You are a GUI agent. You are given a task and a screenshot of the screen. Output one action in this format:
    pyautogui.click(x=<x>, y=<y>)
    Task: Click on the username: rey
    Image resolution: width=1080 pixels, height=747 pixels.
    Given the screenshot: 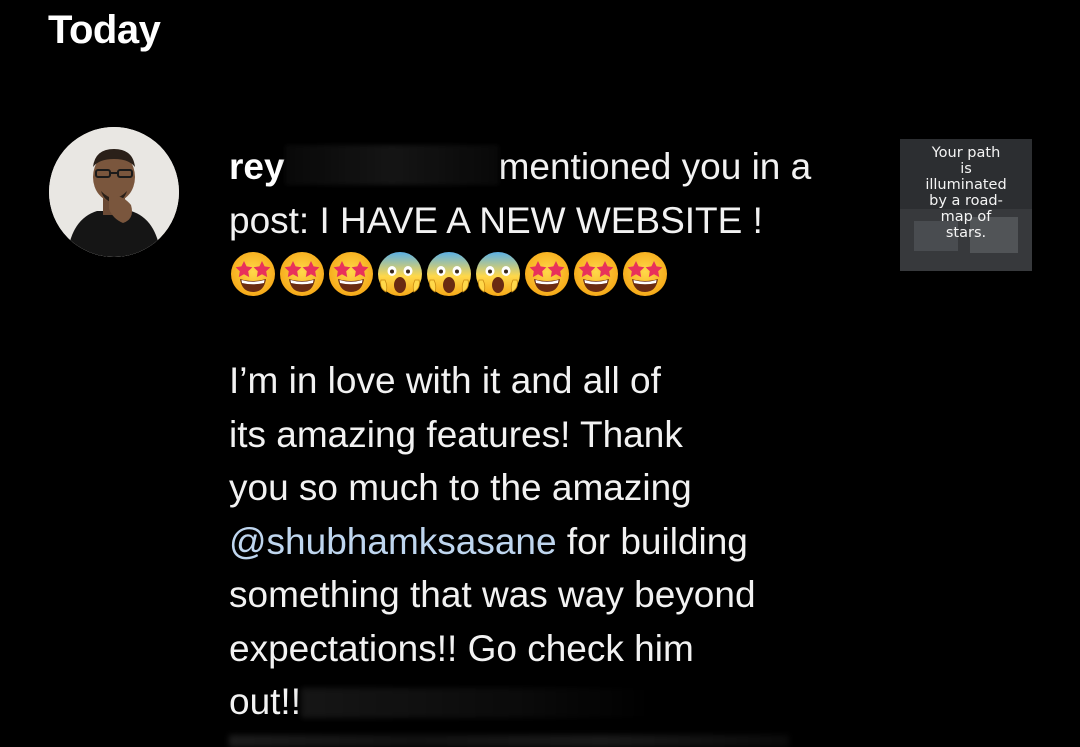 What is the action you would take?
    pyautogui.click(x=257, y=166)
    